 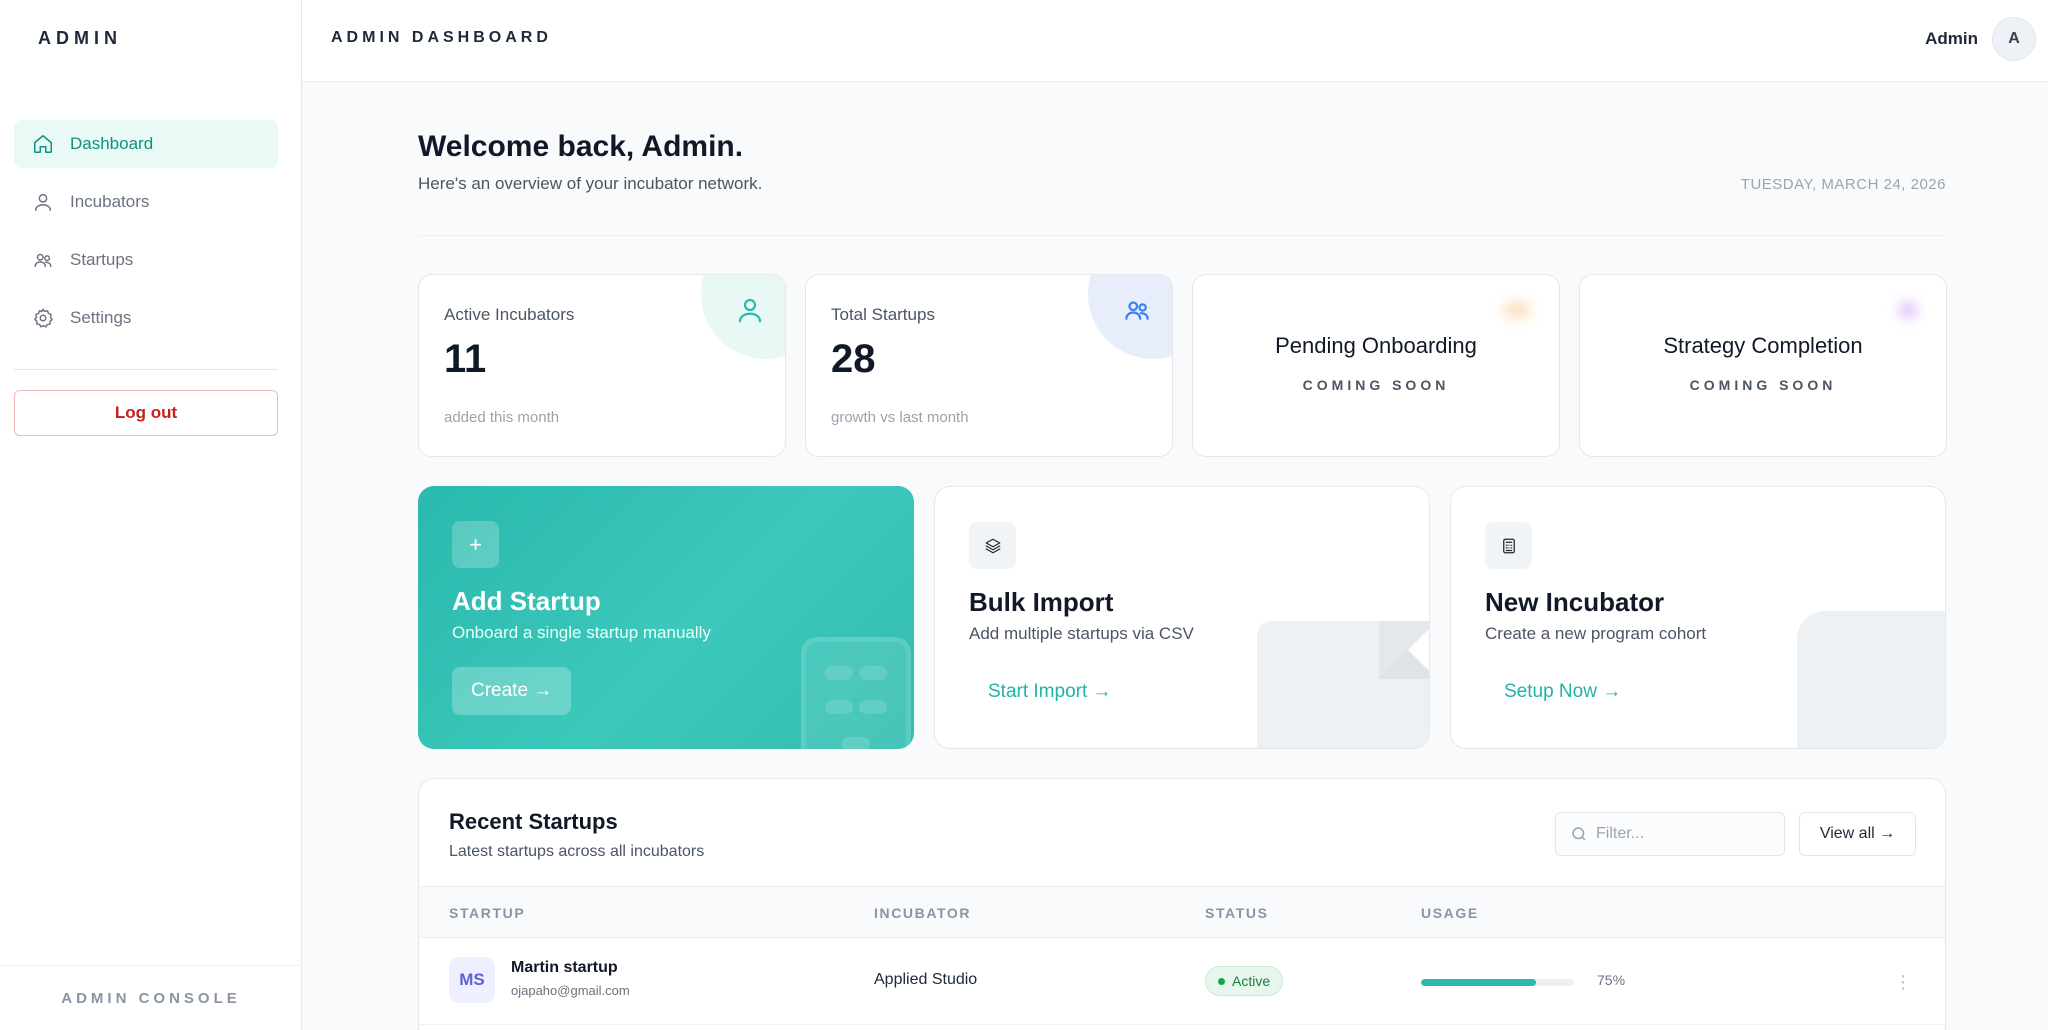 What do you see at coordinates (1450, 913) in the screenshot?
I see `column-header-usage: USAGE` at bounding box center [1450, 913].